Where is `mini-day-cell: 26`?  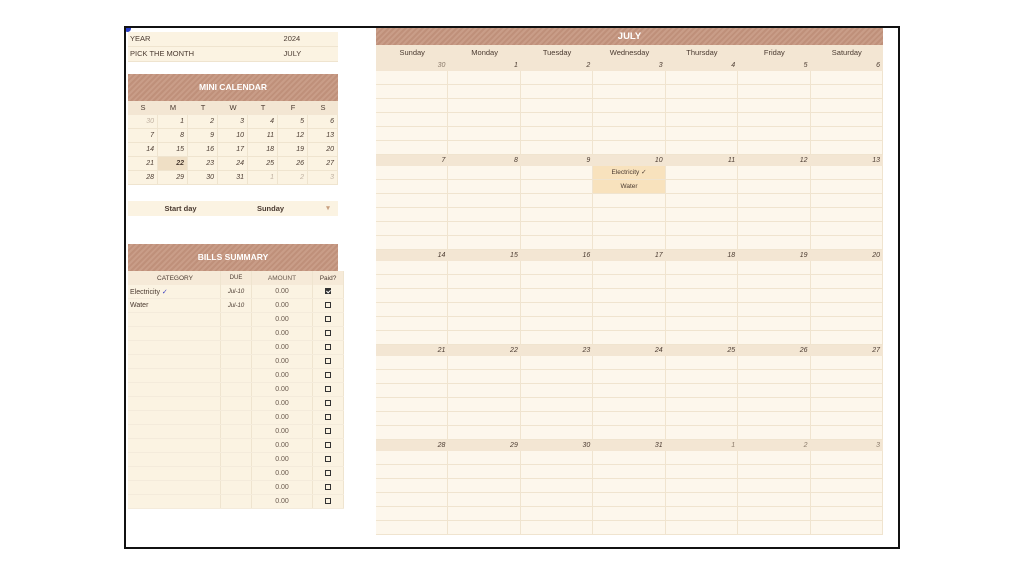
mini-day-cell: 26 is located at coordinates (293, 164).